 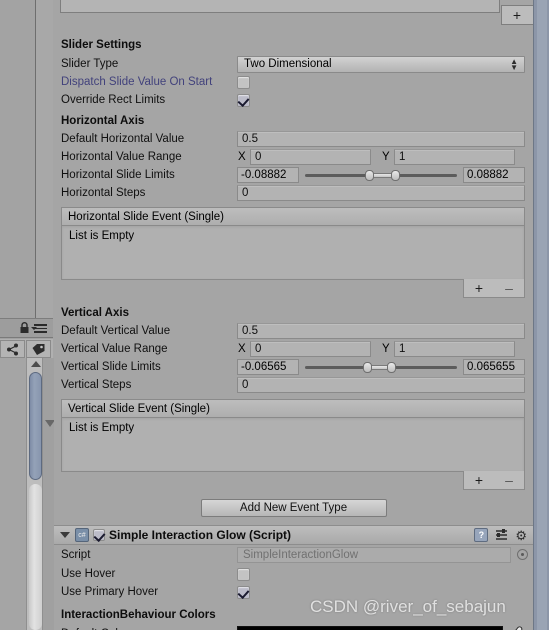 What do you see at coordinates (268, 367) in the screenshot?
I see `vertical-limit-min-input: -0.06565` at bounding box center [268, 367].